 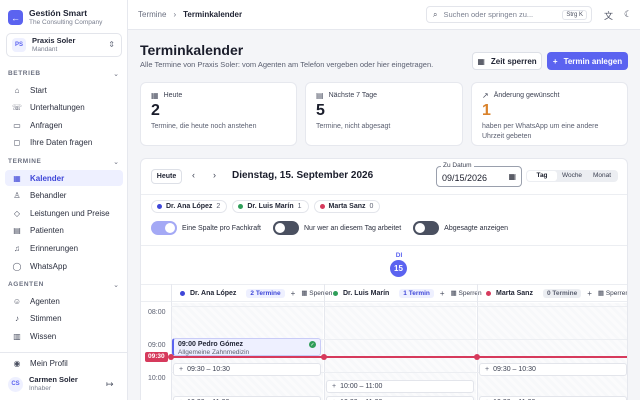 I want to click on option-toggle: Abgesagte anzeigen, so click(x=460, y=228).